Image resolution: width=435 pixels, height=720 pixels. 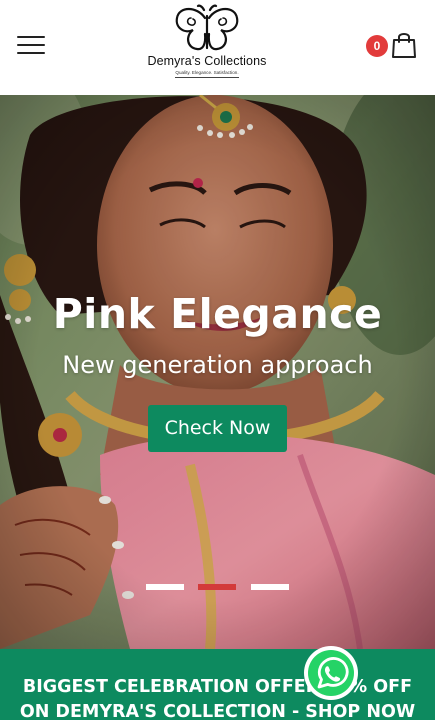 I want to click on hero-subtitle: New generation approach, so click(x=217, y=365).